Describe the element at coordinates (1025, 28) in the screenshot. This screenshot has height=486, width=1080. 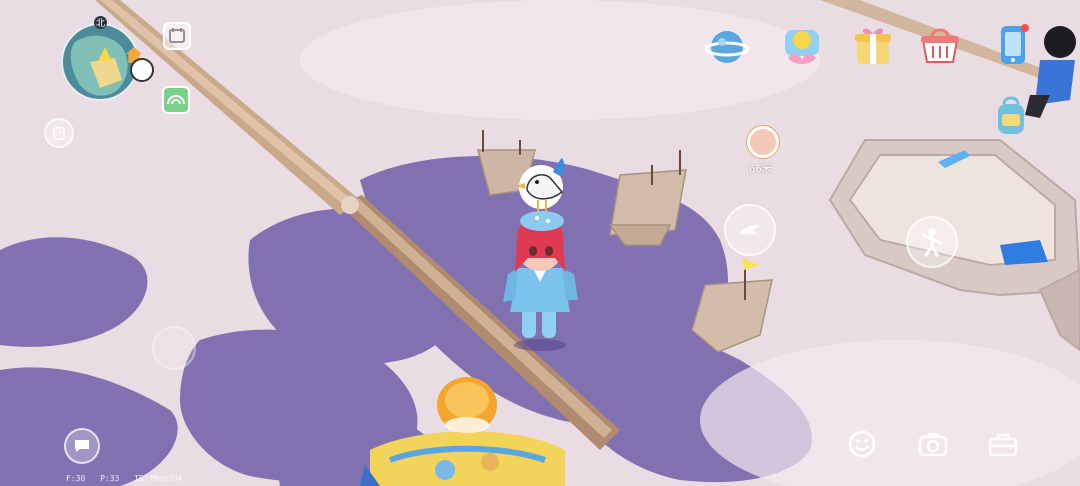
I see `notification-dot` at that location.